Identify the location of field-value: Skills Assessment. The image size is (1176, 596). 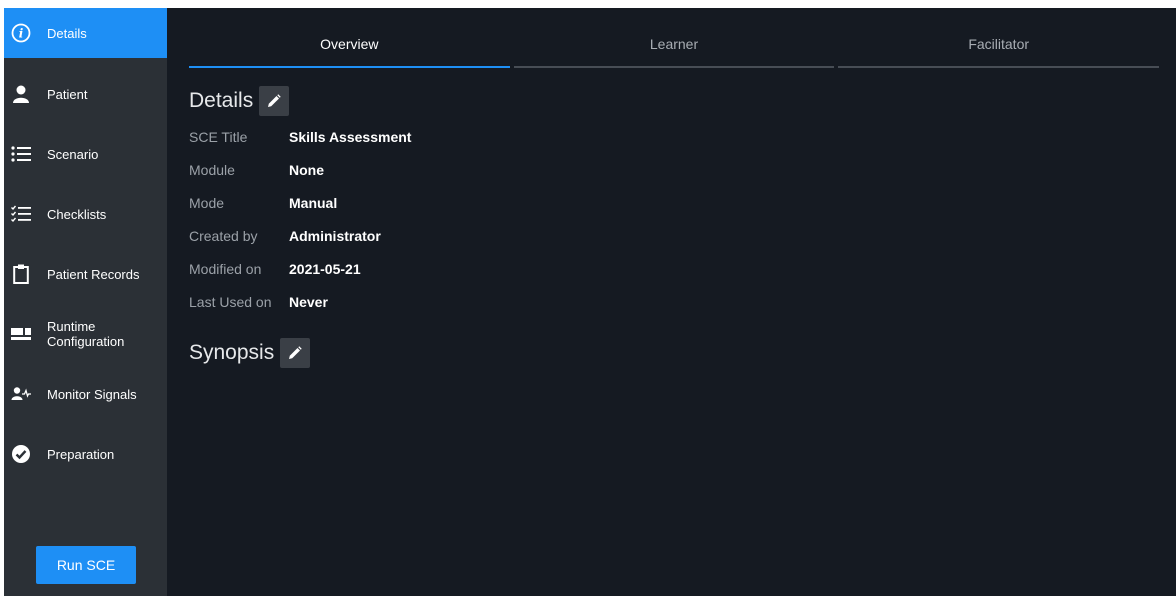
(350, 137).